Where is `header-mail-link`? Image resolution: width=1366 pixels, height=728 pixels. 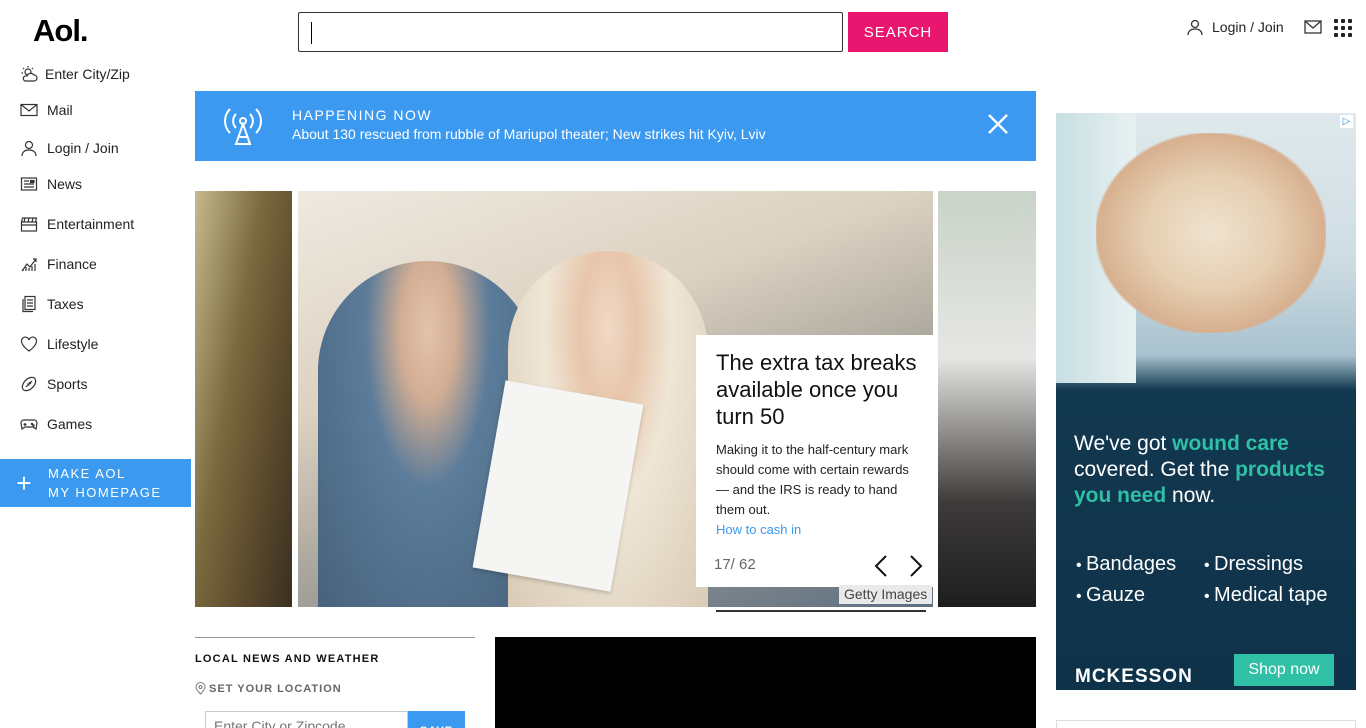
header-mail-link is located at coordinates (1313, 29).